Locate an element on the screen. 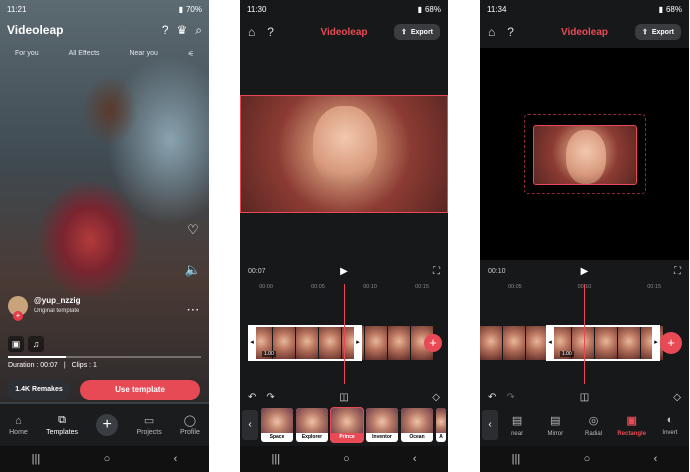 The width and height of the screenshot is (690, 472). rectangle-mask-icon: ▣ is located at coordinates (631, 420).